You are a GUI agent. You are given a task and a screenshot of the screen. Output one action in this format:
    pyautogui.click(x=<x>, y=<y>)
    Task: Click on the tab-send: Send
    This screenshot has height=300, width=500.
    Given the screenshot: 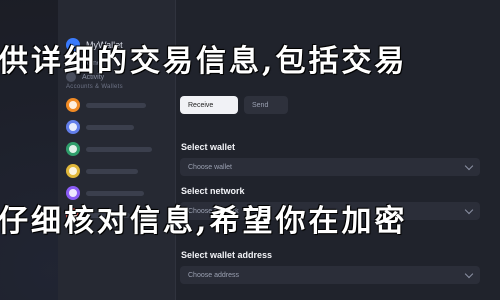 What is the action you would take?
    pyautogui.click(x=266, y=105)
    